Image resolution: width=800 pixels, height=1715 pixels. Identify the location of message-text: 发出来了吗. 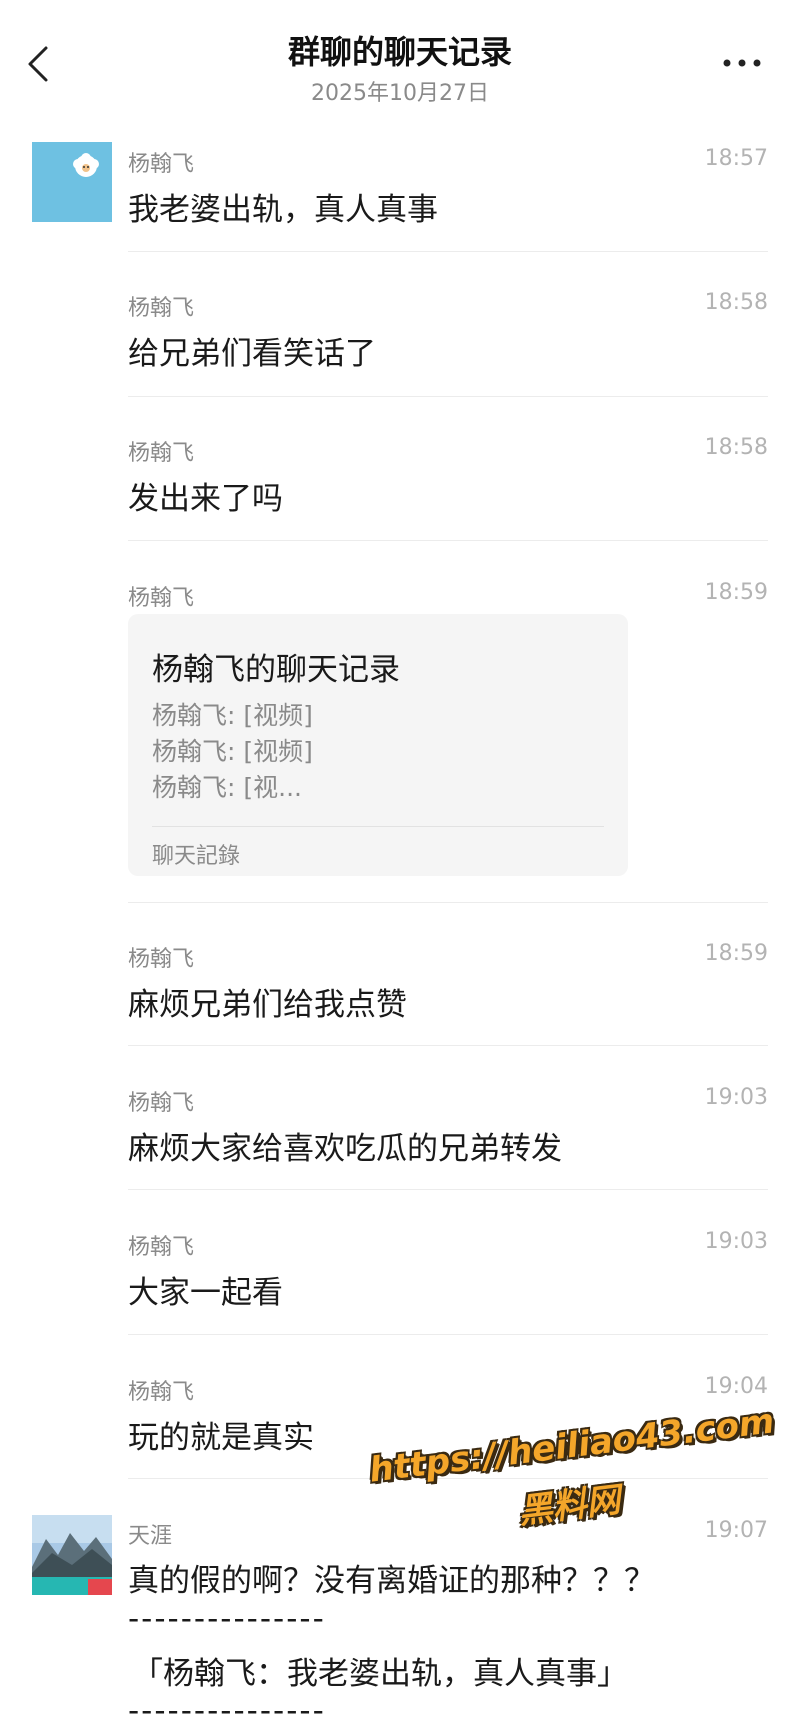
(205, 495).